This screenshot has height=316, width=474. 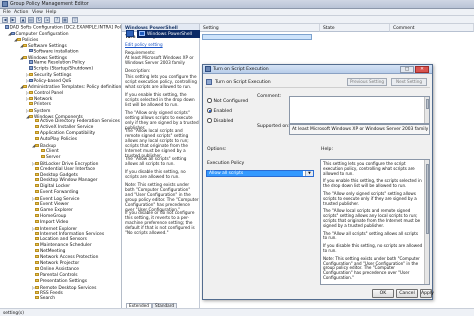 I want to click on previous-setting-button: Previous Setting, so click(x=367, y=82).